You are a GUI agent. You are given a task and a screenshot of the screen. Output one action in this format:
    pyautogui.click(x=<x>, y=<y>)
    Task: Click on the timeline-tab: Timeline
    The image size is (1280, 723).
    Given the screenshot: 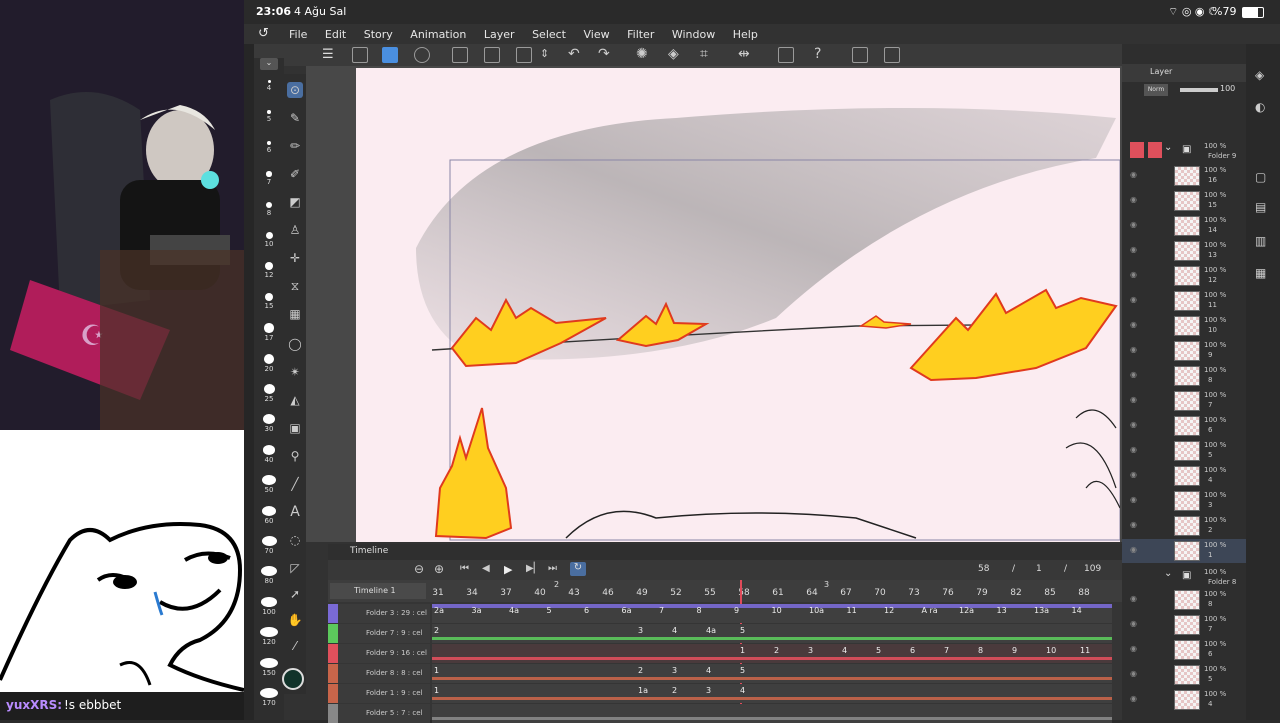 What is the action you would take?
    pyautogui.click(x=369, y=551)
    